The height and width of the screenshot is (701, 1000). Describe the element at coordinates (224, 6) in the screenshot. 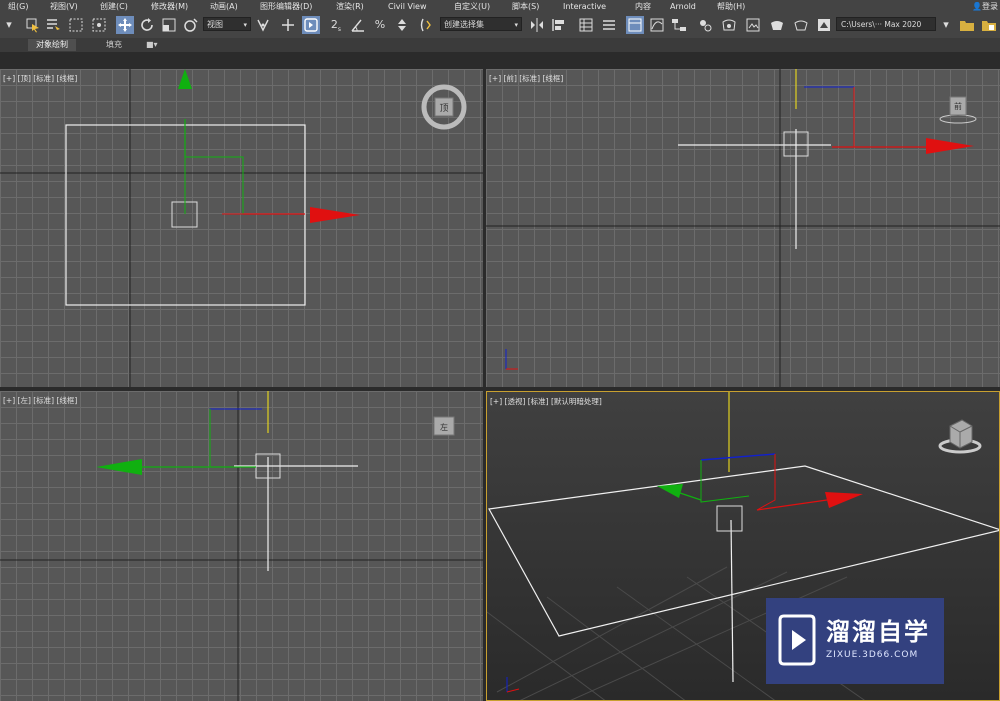

I see `menu-animation: 动画(A)` at that location.